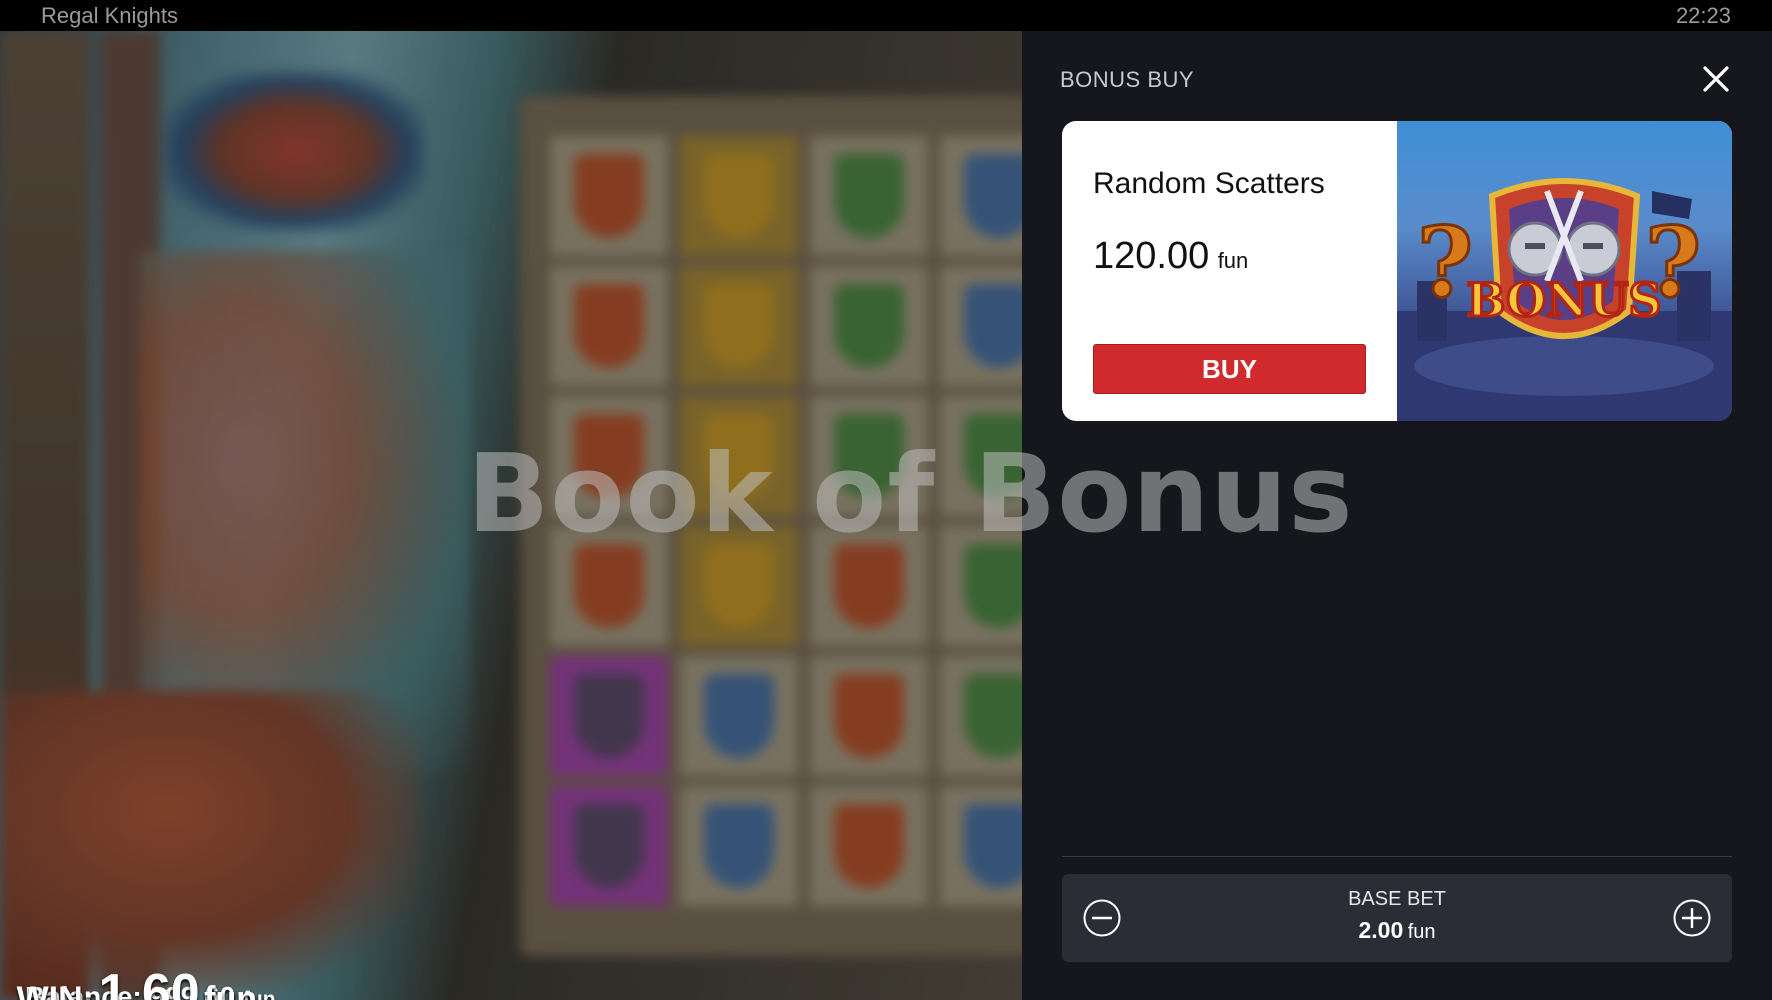 This screenshot has height=1000, width=1772. Describe the element at coordinates (1229, 369) in the screenshot. I see `buy-button: BUY` at that location.